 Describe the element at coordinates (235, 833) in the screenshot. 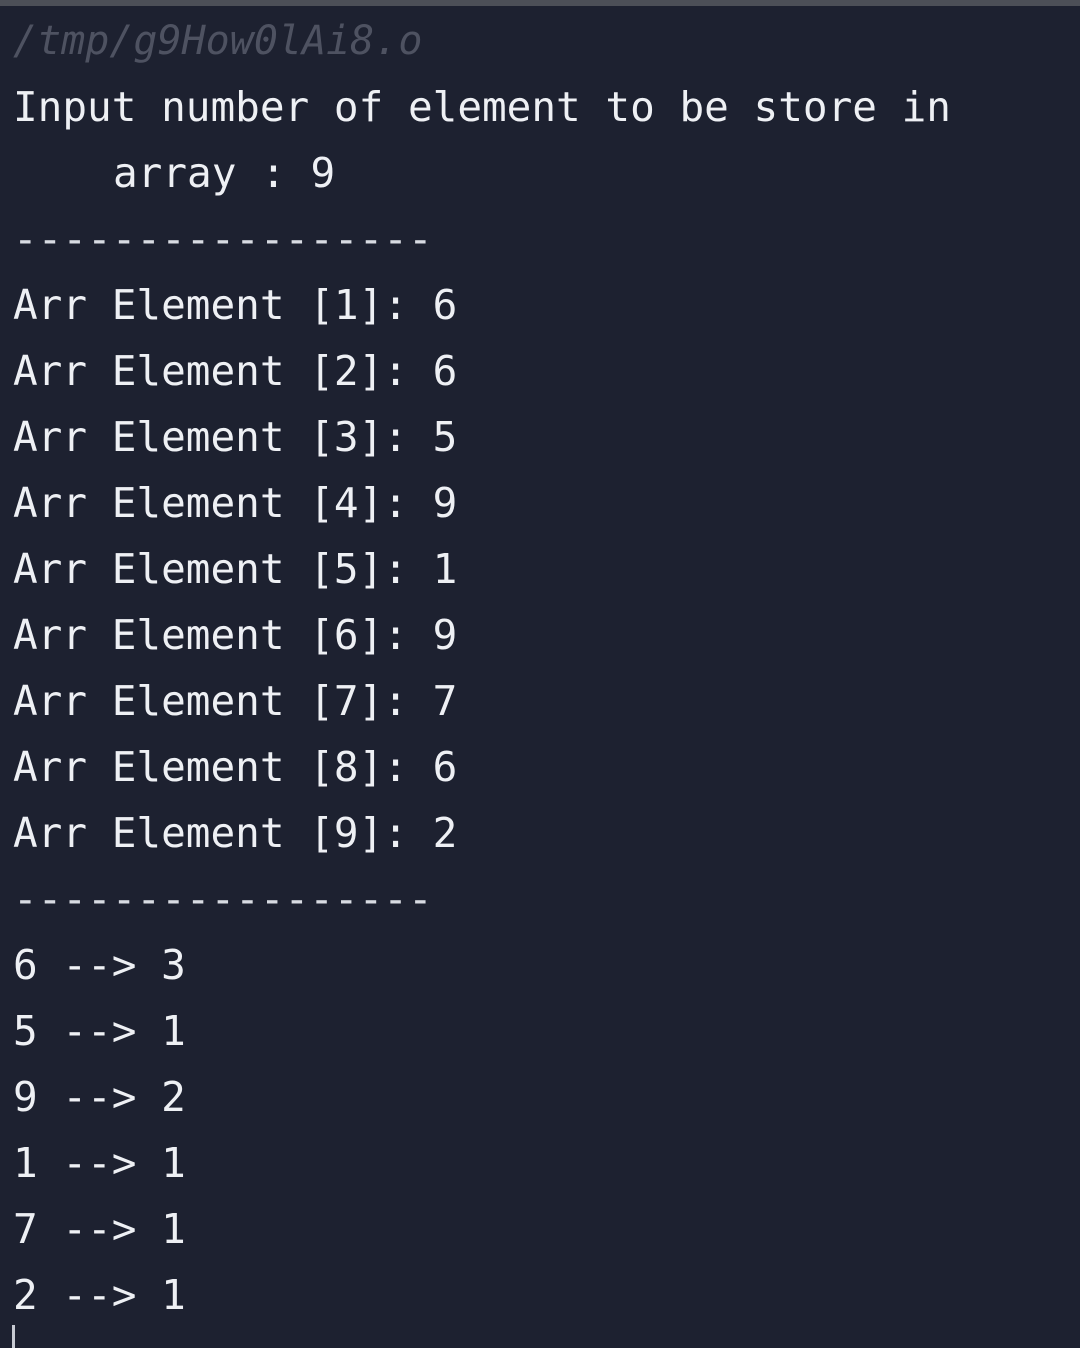

I see `array-element-line: Arr Element [9]: 2` at that location.